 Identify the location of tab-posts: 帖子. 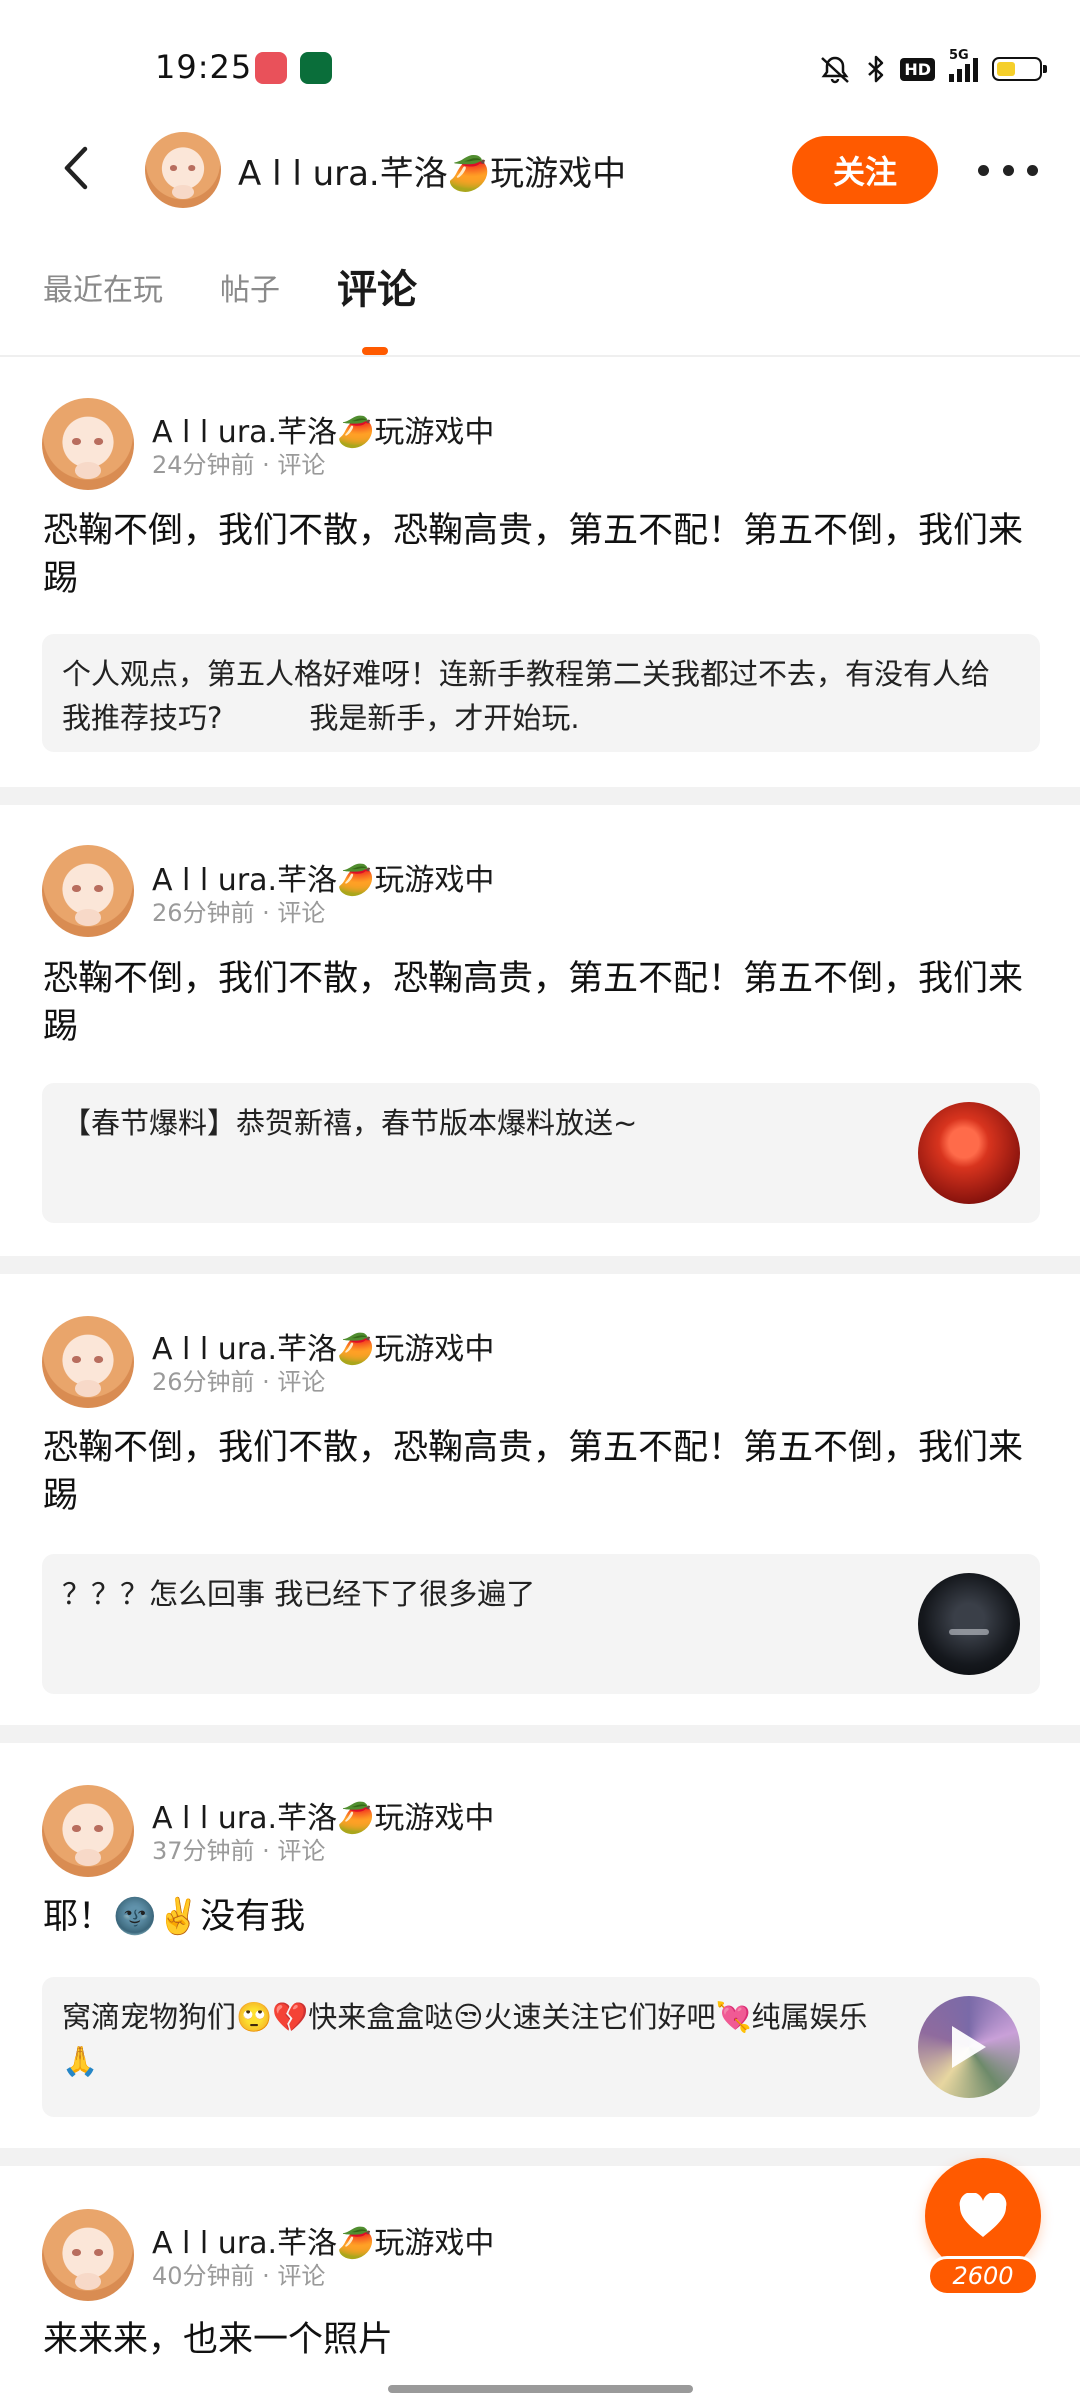
(250, 287).